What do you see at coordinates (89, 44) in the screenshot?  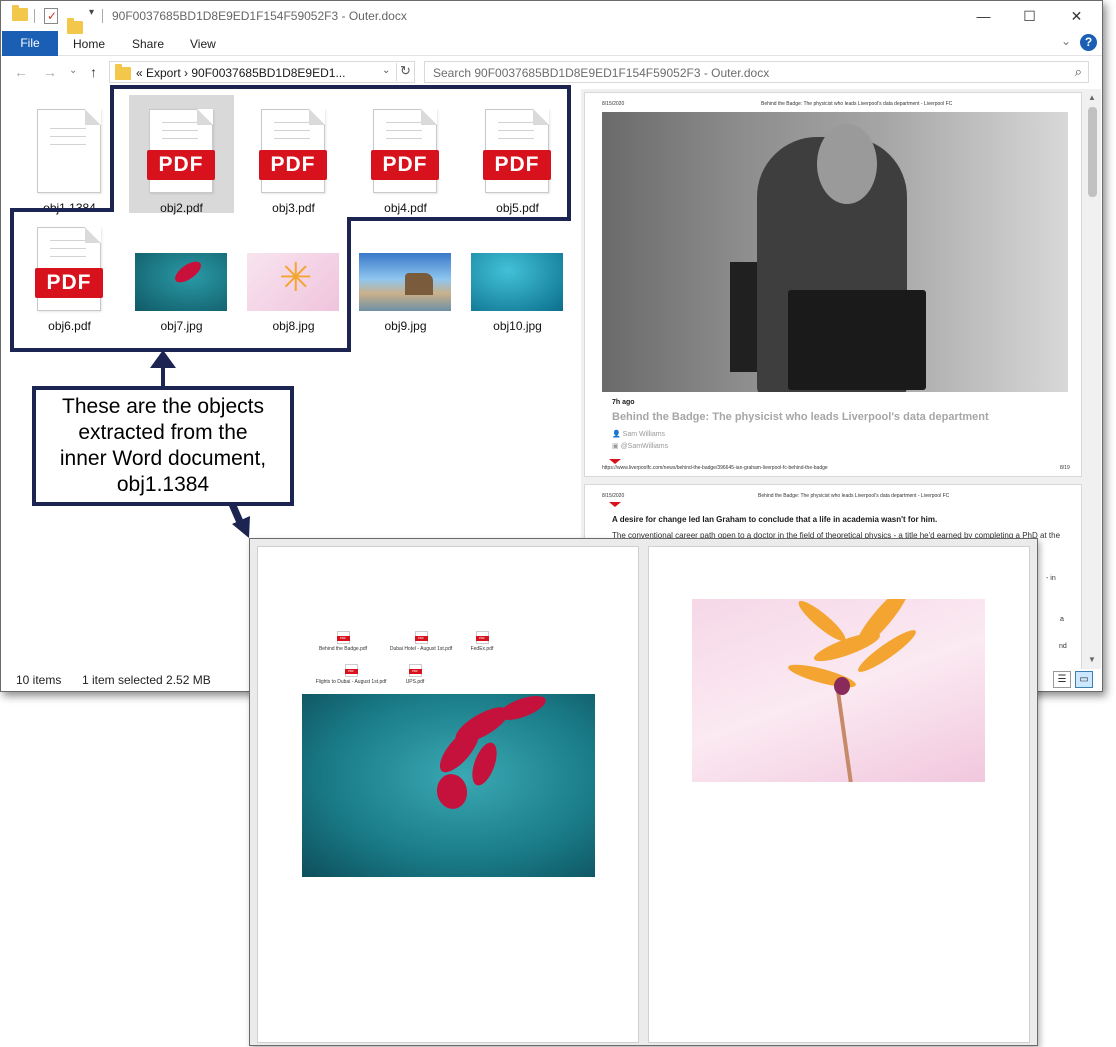 I see `tab-home: Home` at bounding box center [89, 44].